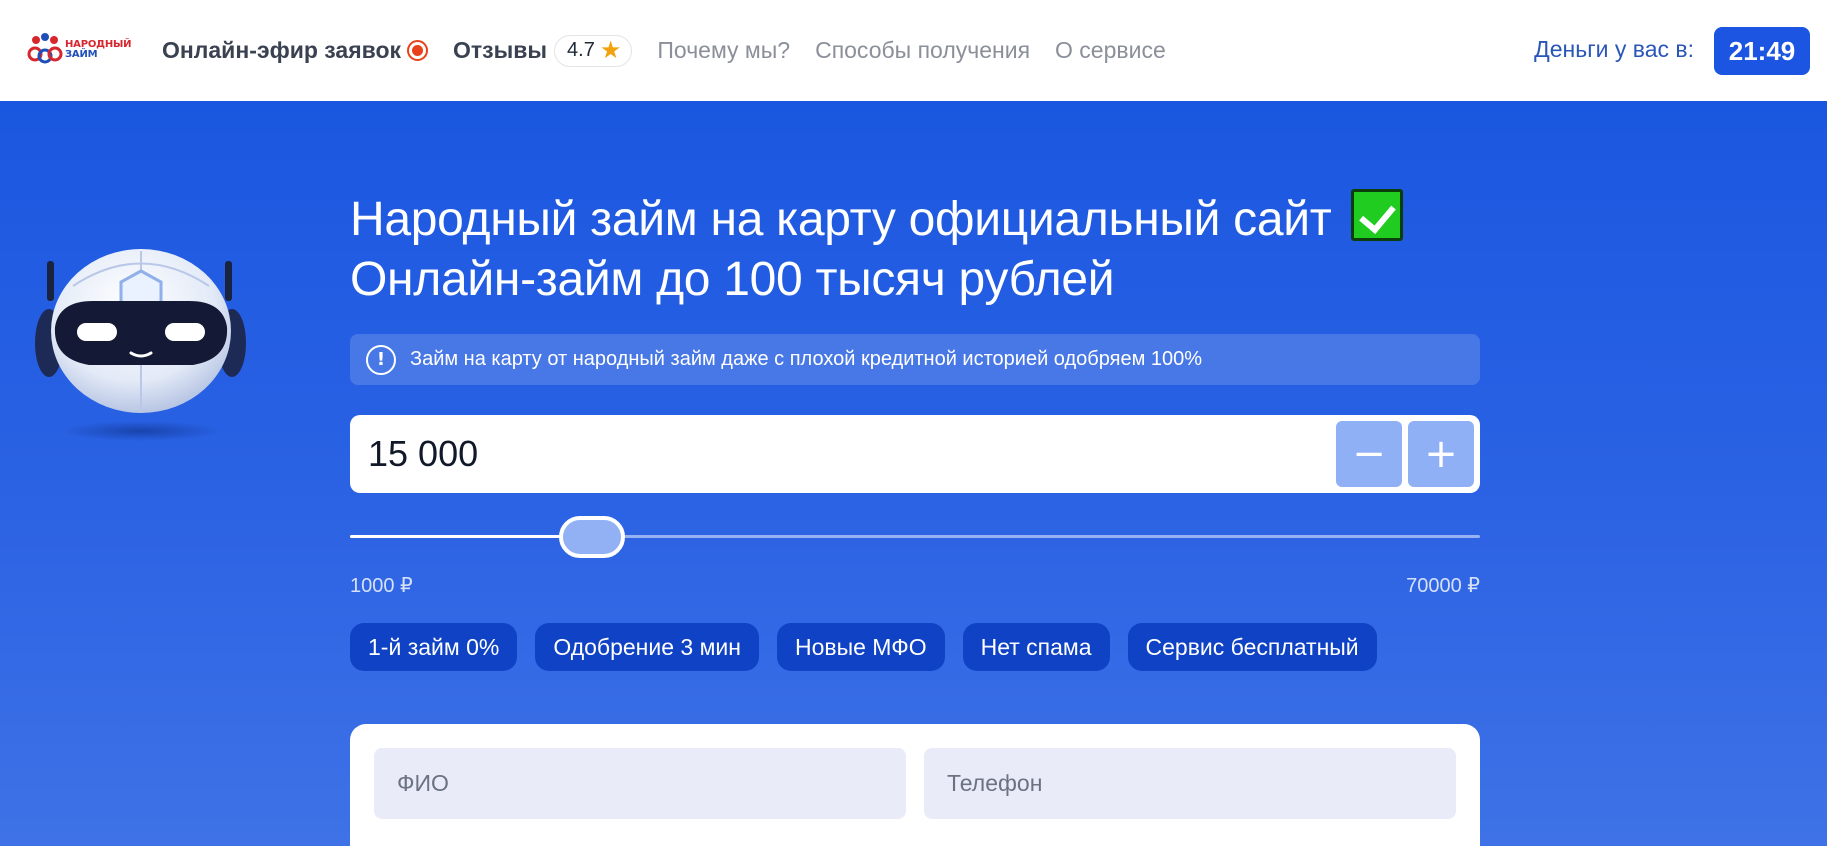 The width and height of the screenshot is (1827, 864). What do you see at coordinates (1762, 51) in the screenshot?
I see `money-timer: 21:49` at bounding box center [1762, 51].